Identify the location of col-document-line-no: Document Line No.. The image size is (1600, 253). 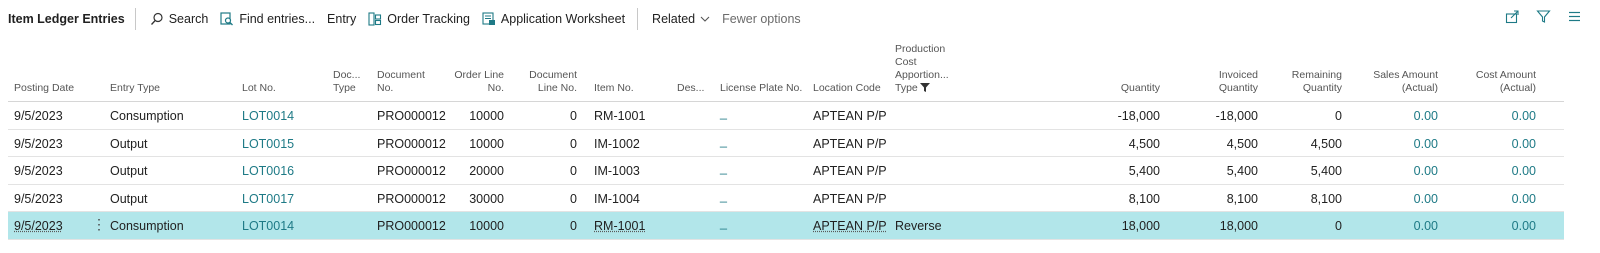
(553, 82).